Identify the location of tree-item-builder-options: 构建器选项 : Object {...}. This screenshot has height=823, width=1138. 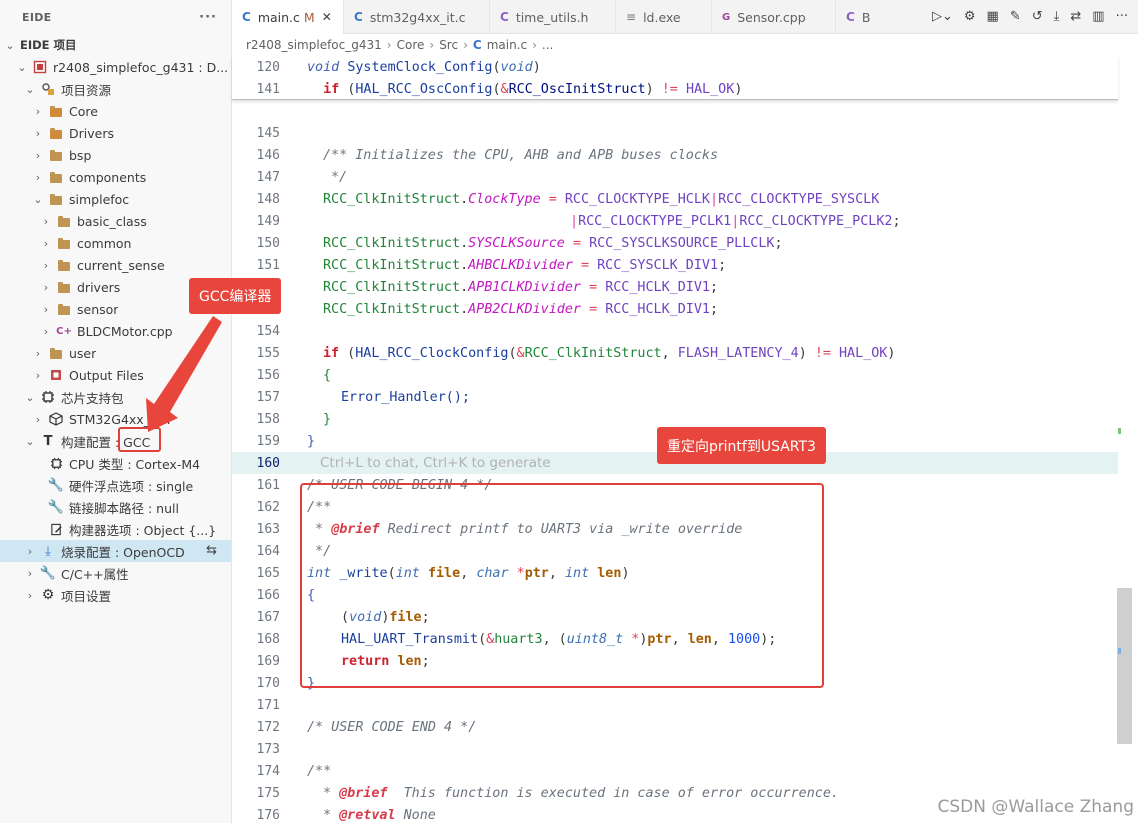
(115, 529).